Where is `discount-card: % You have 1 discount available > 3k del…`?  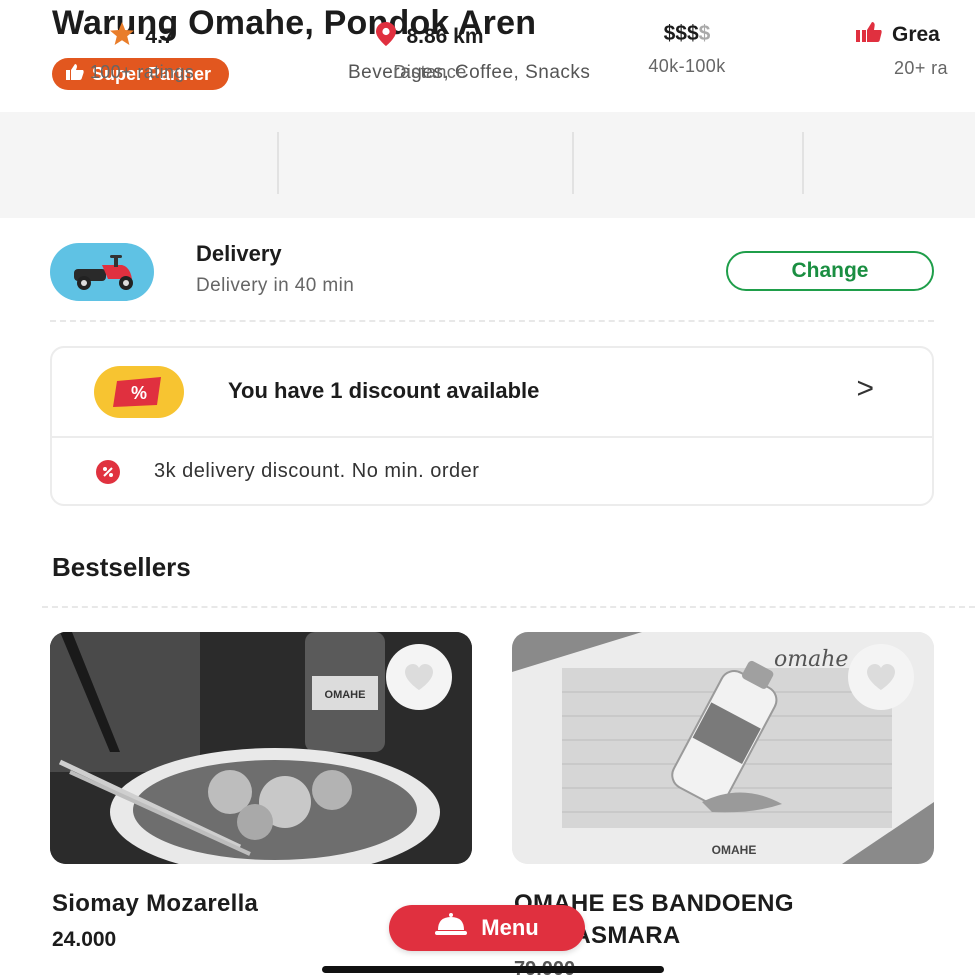 discount-card: % You have 1 discount available > 3k del… is located at coordinates (492, 426).